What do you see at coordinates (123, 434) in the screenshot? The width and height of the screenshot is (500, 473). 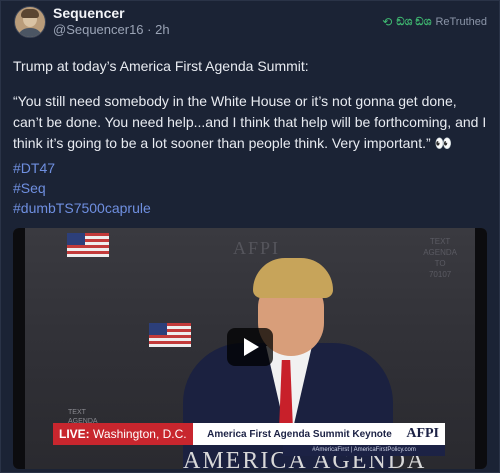 I see `live-badge: LIVE: Washington, D.C.` at bounding box center [123, 434].